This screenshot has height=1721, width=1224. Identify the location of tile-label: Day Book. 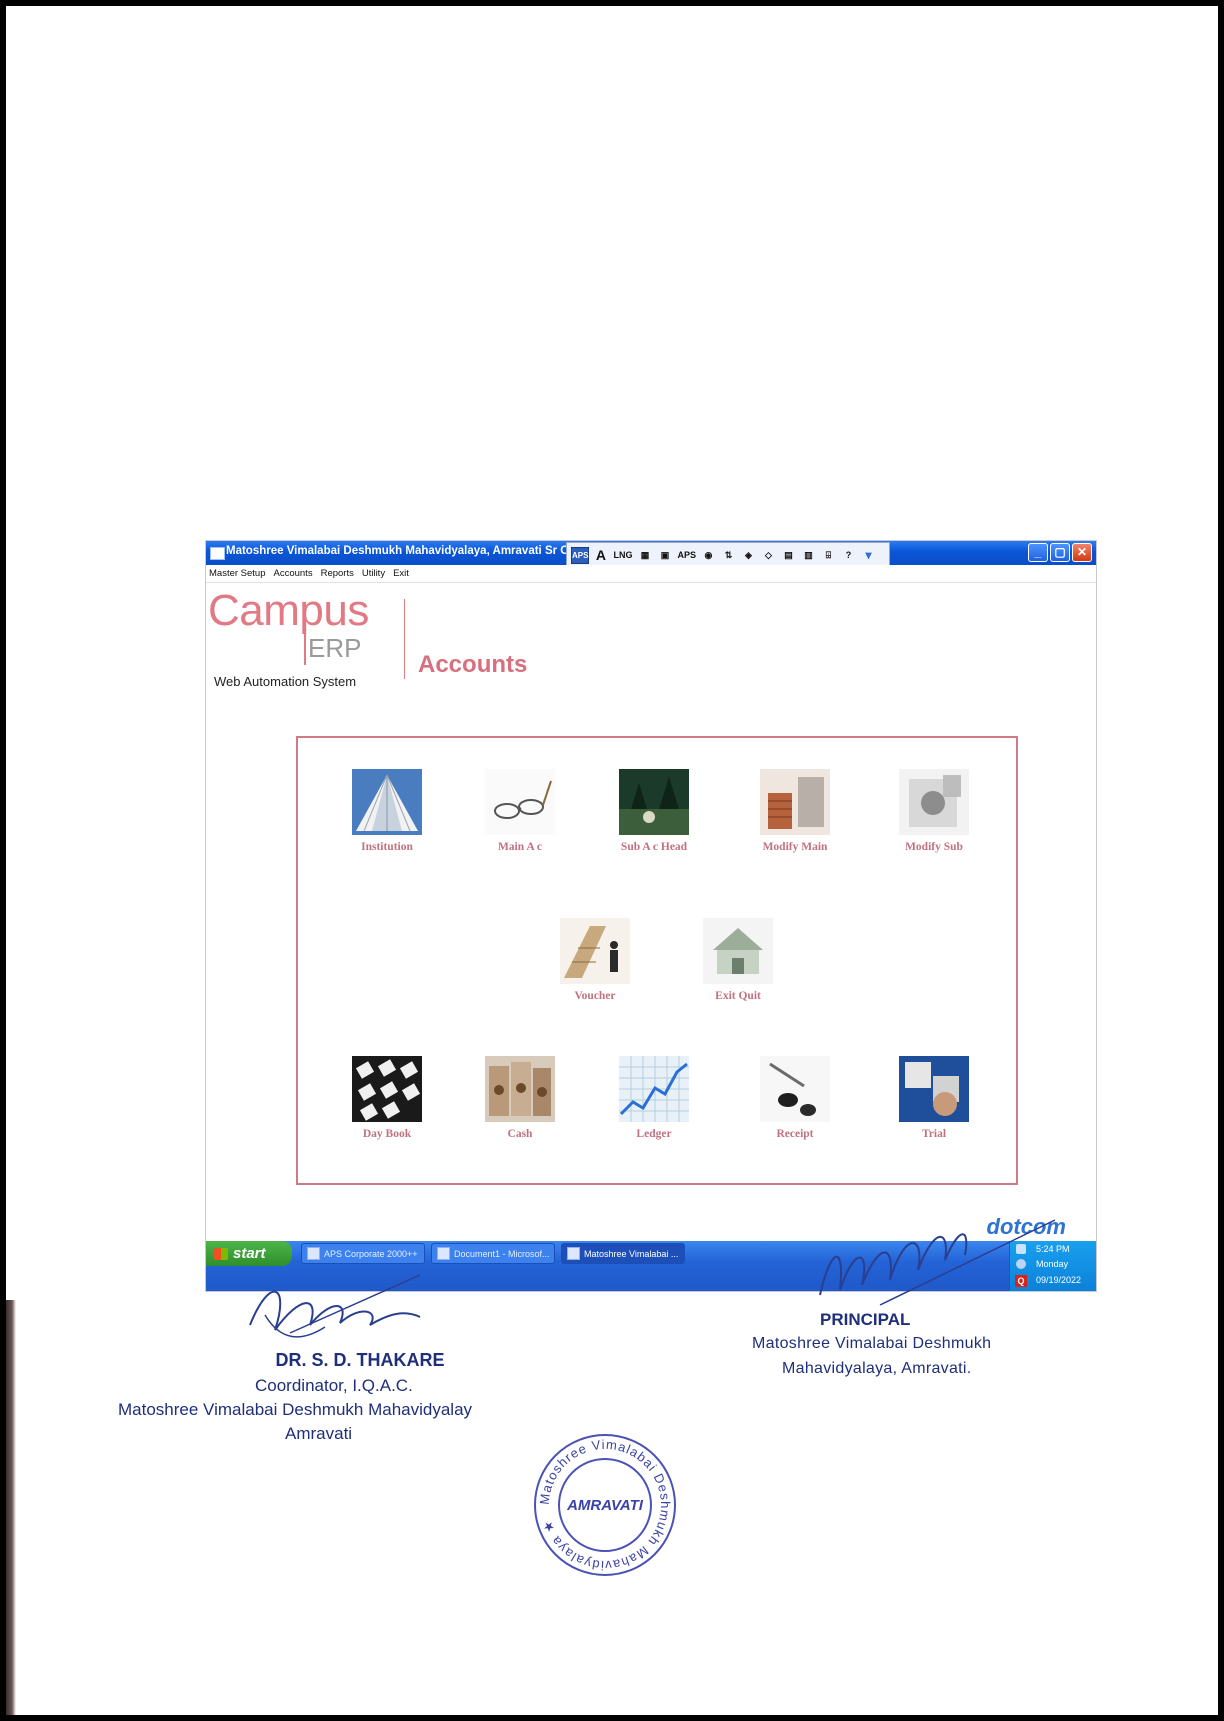
(387, 1134).